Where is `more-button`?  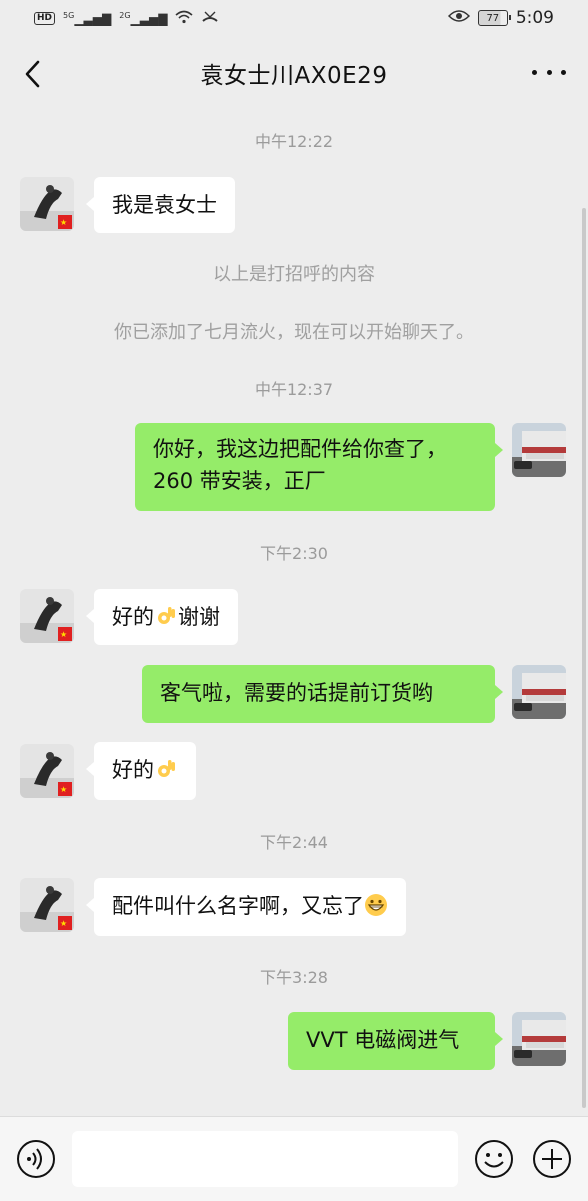 more-button is located at coordinates (549, 72).